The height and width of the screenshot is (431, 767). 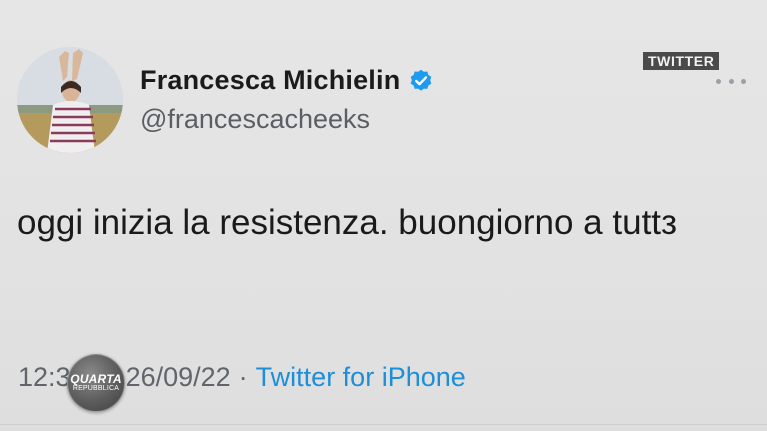 I want to click on tweet-author: Francesca Michielin @francescacheeks, so click(x=287, y=98).